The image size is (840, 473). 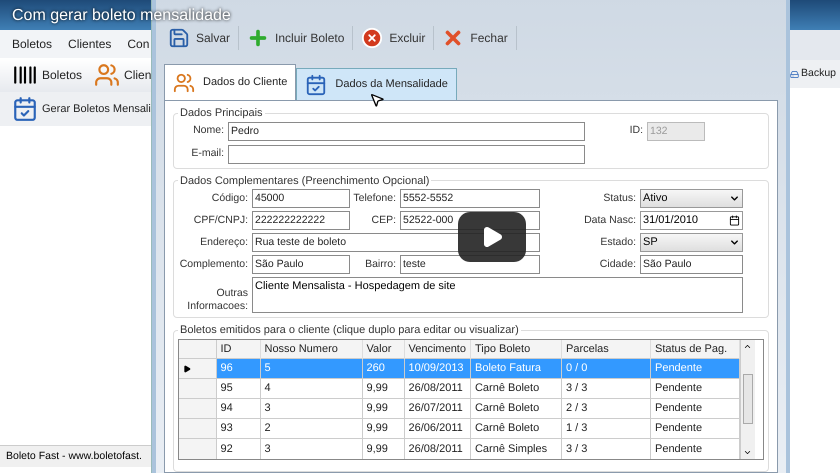 What do you see at coordinates (406, 154) in the screenshot?
I see `input-field` at bounding box center [406, 154].